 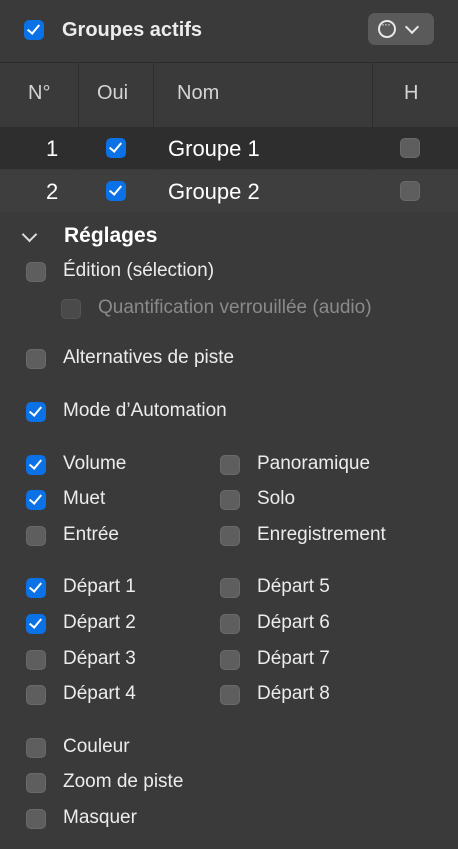 I want to click on send-1-label: Départ 1, so click(x=99, y=586).